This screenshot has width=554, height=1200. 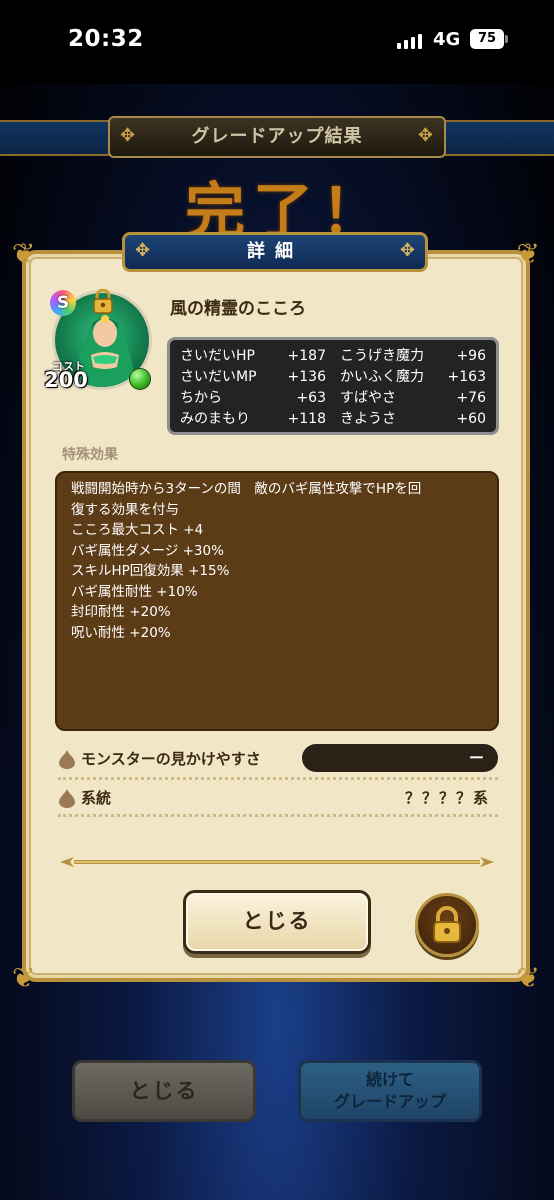 What do you see at coordinates (409, 41) in the screenshot?
I see `signal-icon` at bounding box center [409, 41].